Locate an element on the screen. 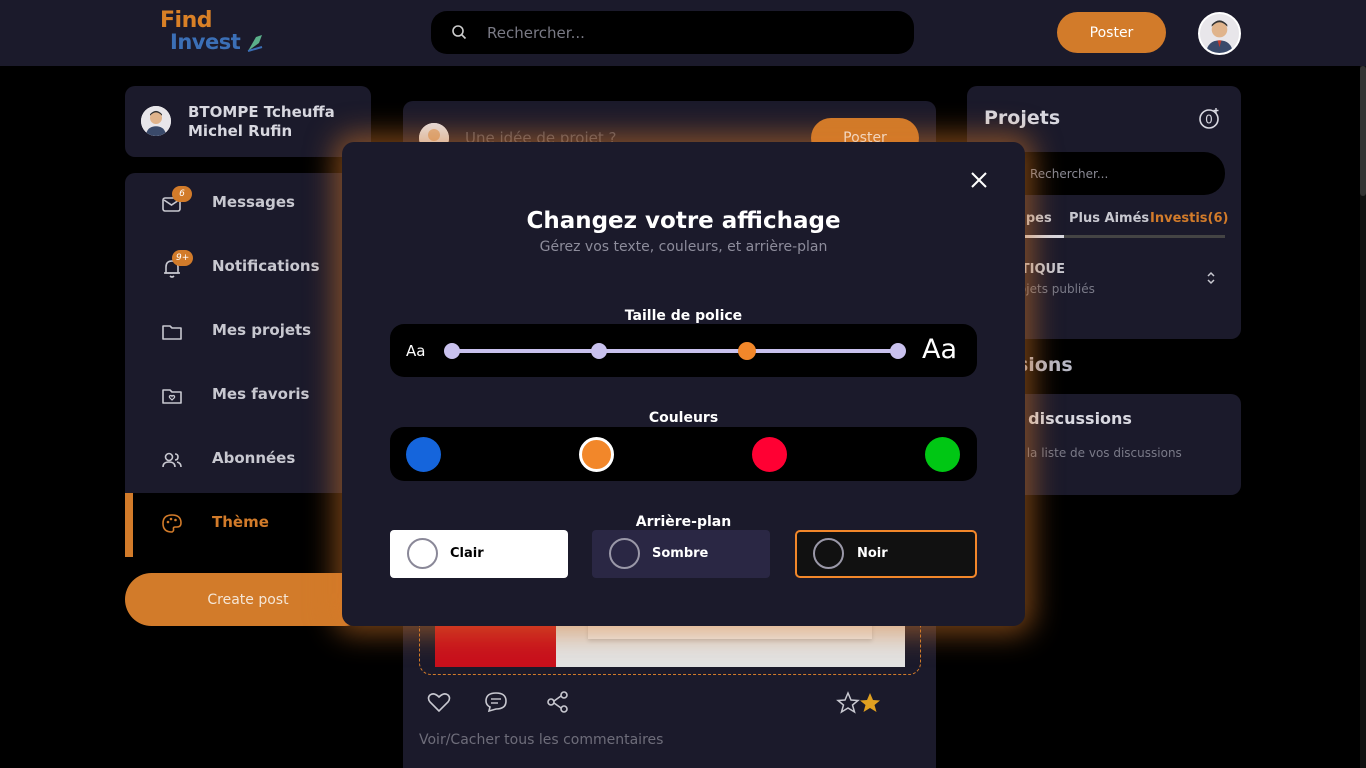  star-outline-icon is located at coordinates (848, 705).